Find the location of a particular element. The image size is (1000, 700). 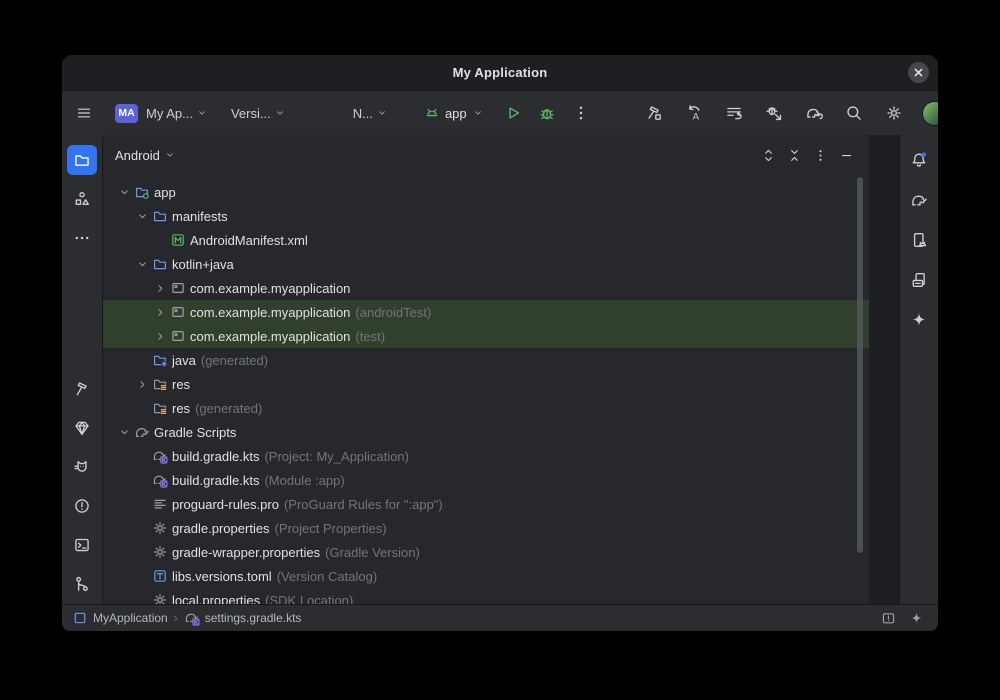

app-quality-insights-tool-window is located at coordinates (82, 428).